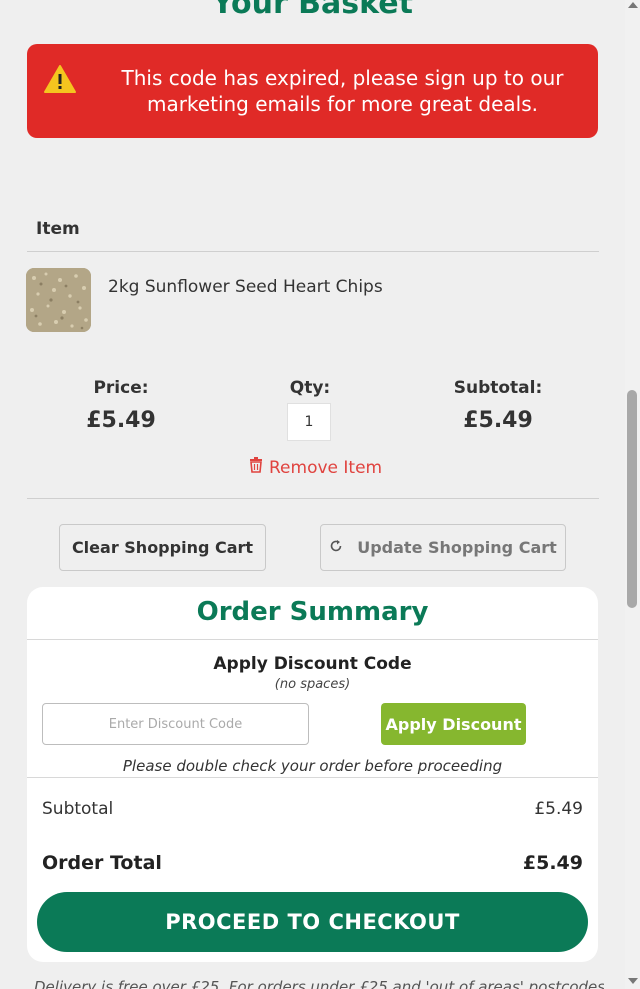  Describe the element at coordinates (312, 922) in the screenshot. I see `proceed-to-checkout-button: PROCEED TO CHECKOUT` at that location.